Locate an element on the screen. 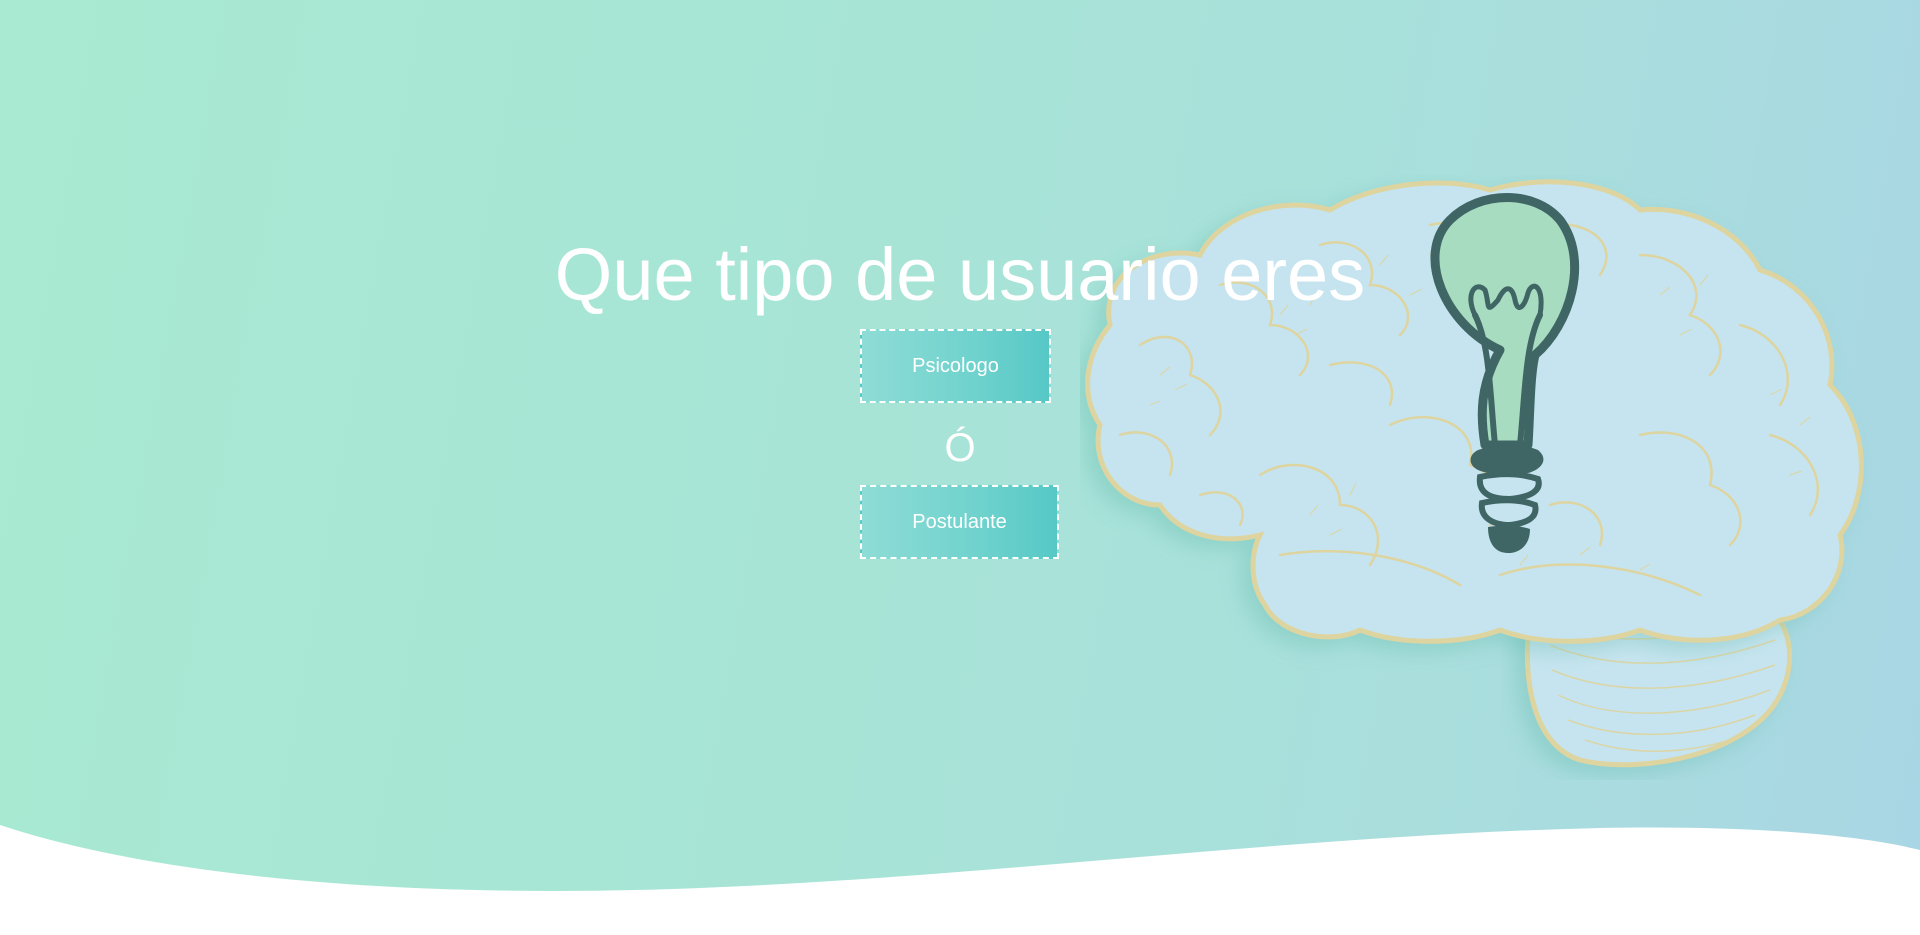 The image size is (1920, 935). postulante-button: Postulante is located at coordinates (959, 522).